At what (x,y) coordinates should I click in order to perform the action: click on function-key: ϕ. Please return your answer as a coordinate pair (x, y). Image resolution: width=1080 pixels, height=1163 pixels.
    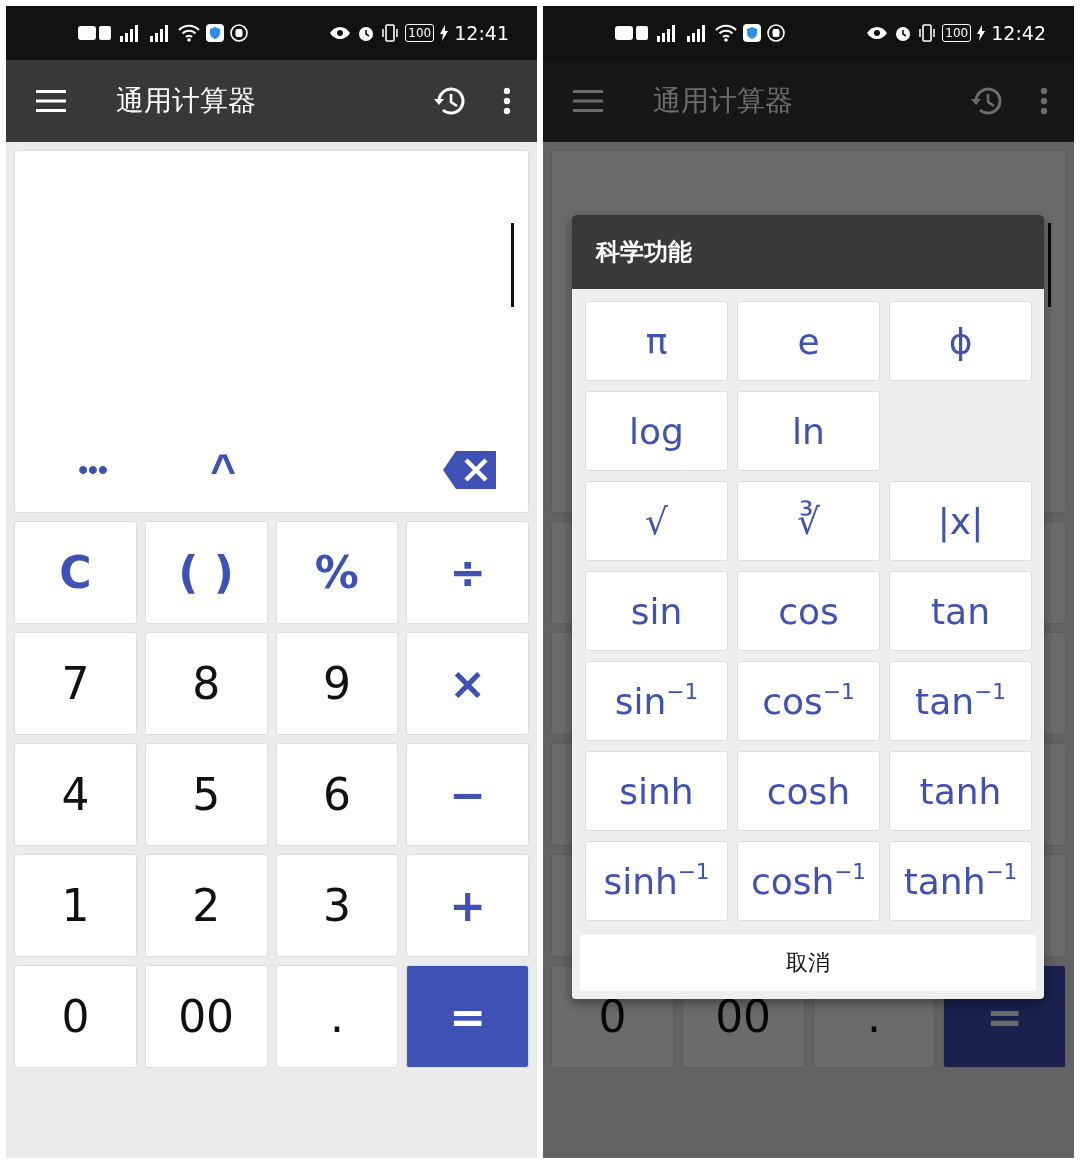
    Looking at the image, I should click on (960, 341).